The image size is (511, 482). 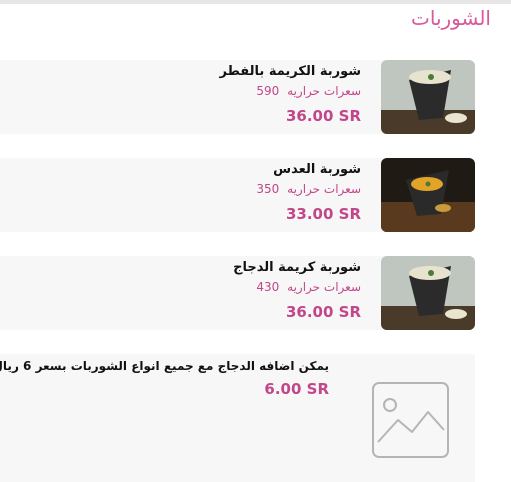 I want to click on item-calories: سعرات حراريه 350, so click(x=308, y=189).